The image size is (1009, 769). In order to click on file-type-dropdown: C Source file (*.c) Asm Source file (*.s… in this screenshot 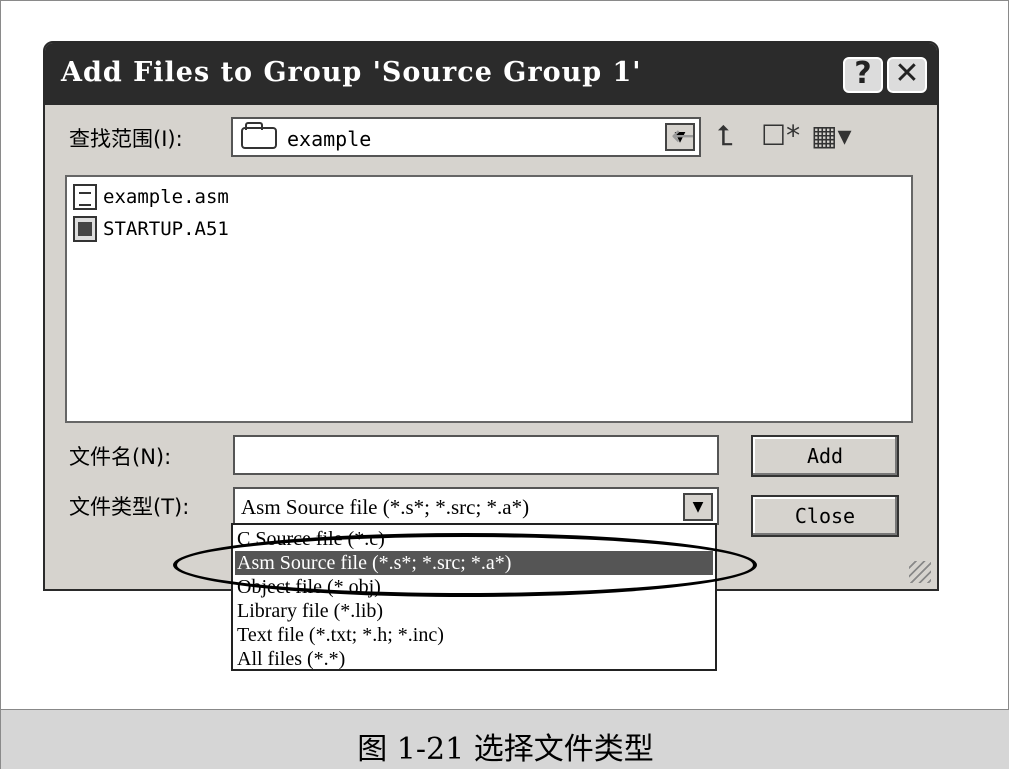, I will do `click(474, 597)`.